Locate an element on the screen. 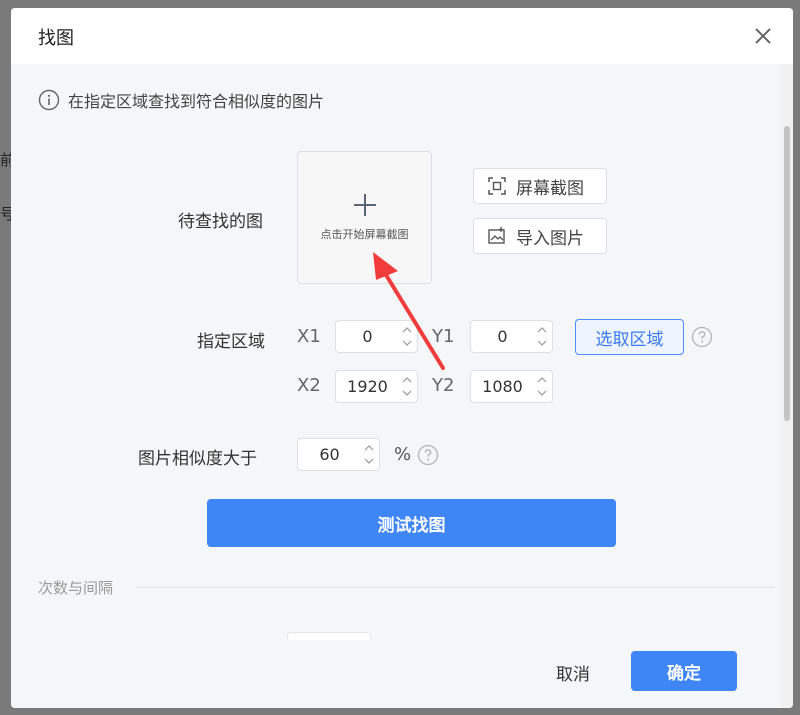 The width and height of the screenshot is (800, 715). similarity-value: 60 is located at coordinates (329, 454).